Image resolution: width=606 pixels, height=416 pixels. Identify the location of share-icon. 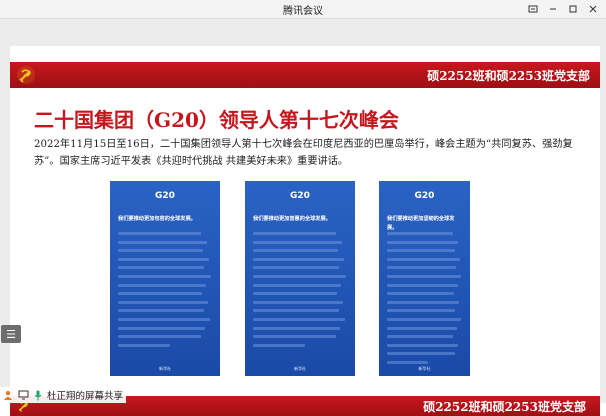
(533, 9).